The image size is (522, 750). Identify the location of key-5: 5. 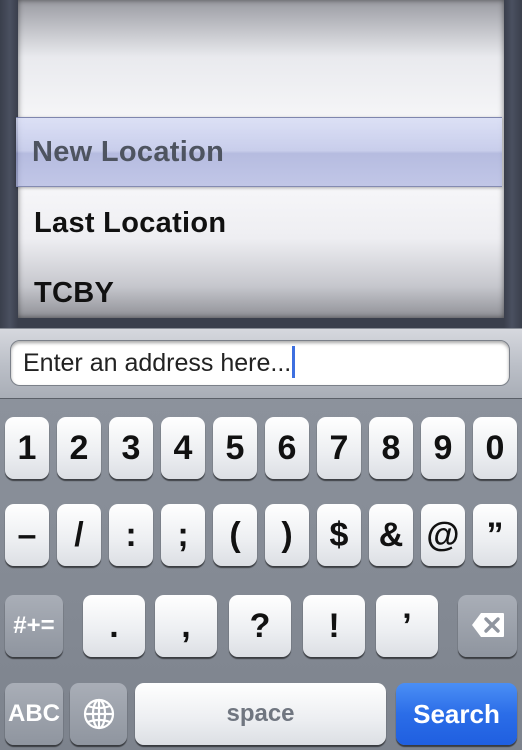
(235, 448).